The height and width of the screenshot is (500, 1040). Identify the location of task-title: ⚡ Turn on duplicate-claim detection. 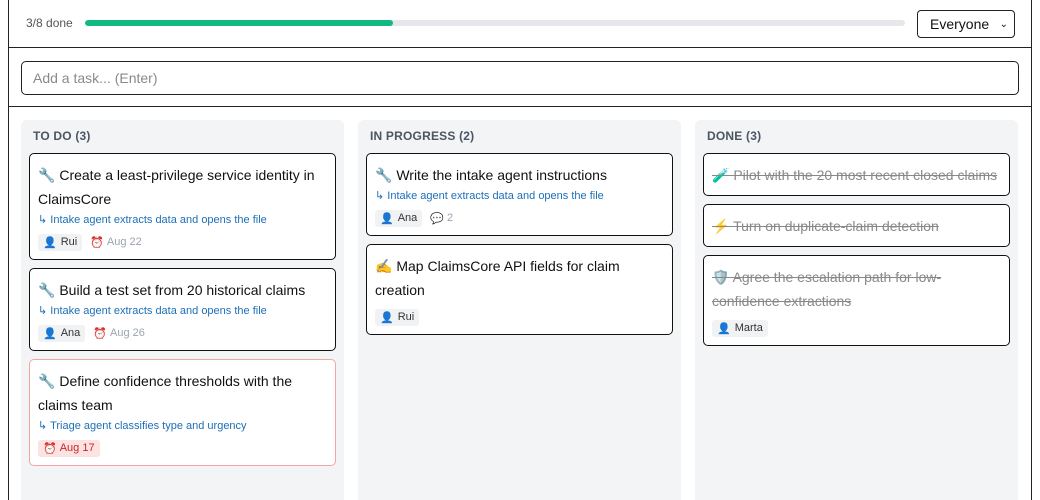
(825, 226).